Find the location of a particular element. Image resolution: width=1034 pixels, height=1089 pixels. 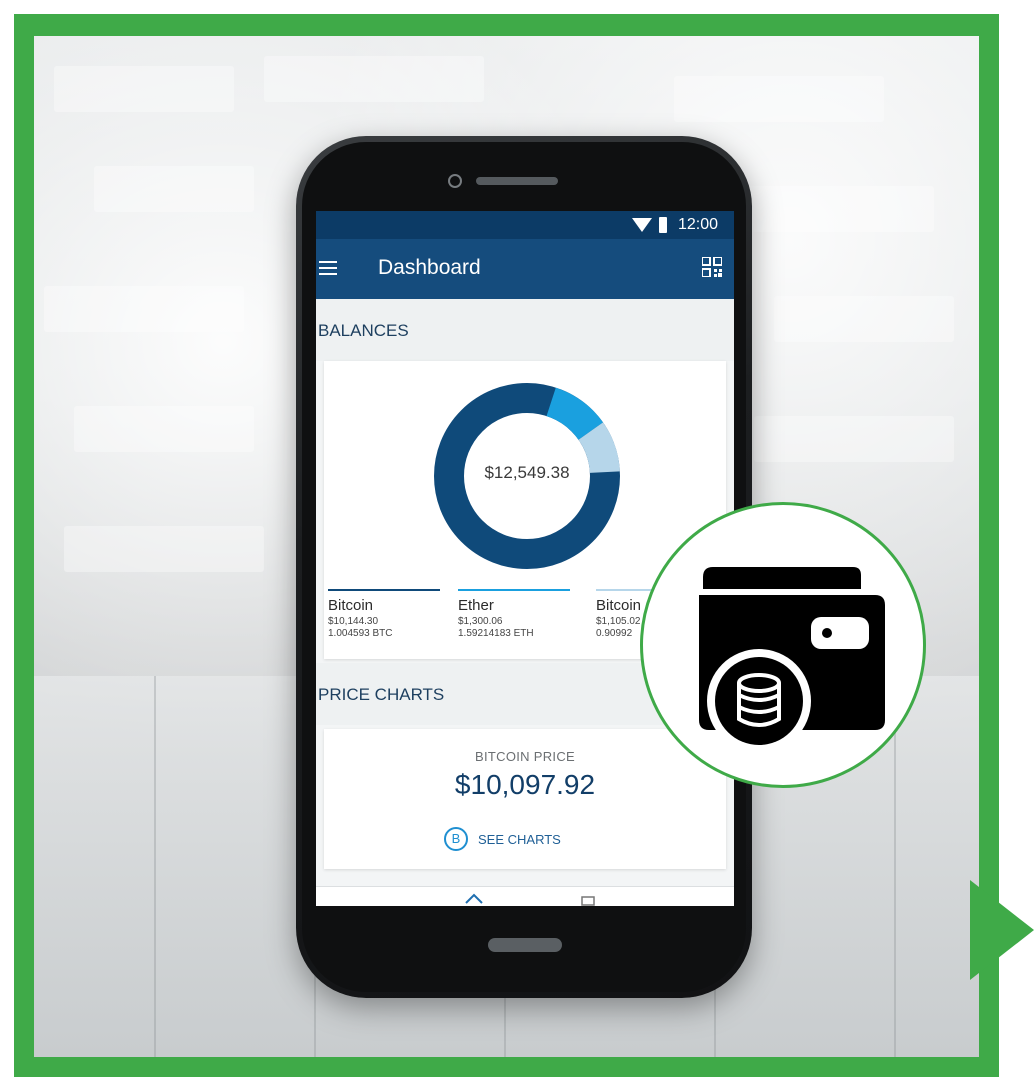

app-bar: Dashboard is located at coordinates (525, 269).